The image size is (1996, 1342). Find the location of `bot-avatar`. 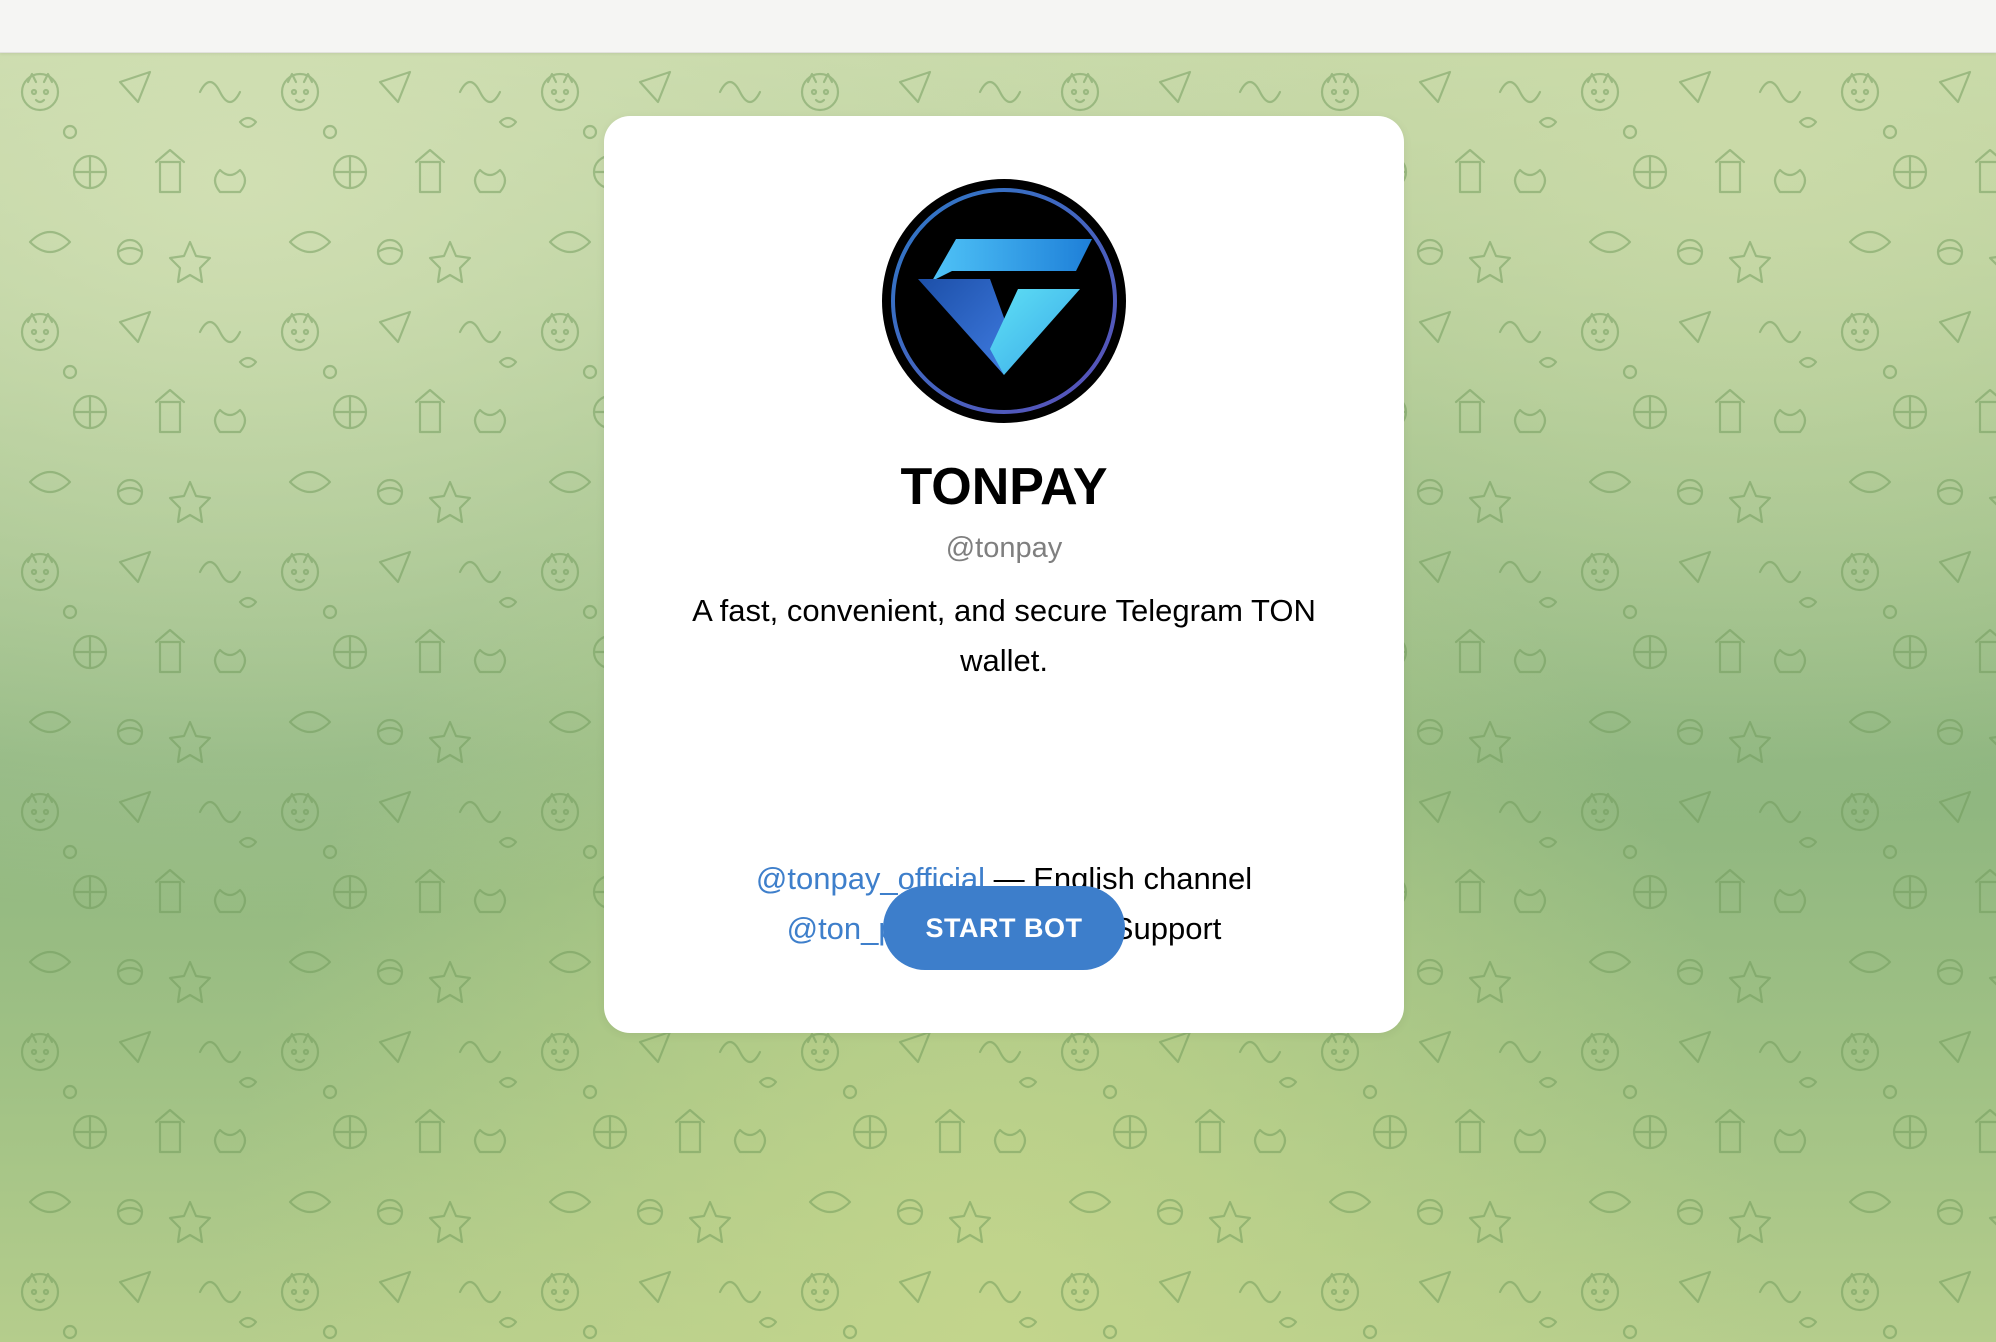

bot-avatar is located at coordinates (1004, 301).